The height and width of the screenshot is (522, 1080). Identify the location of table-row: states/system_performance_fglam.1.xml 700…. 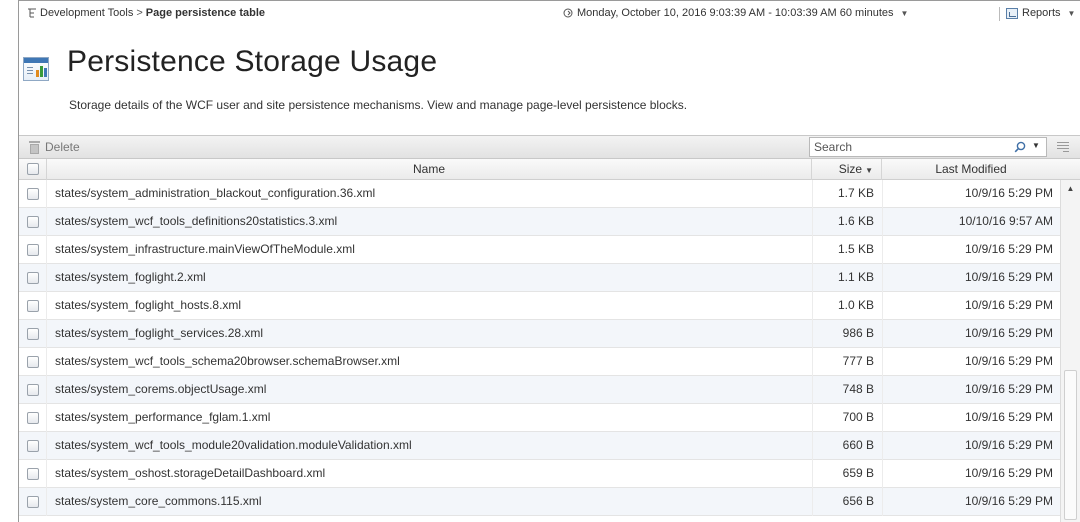
(539, 418).